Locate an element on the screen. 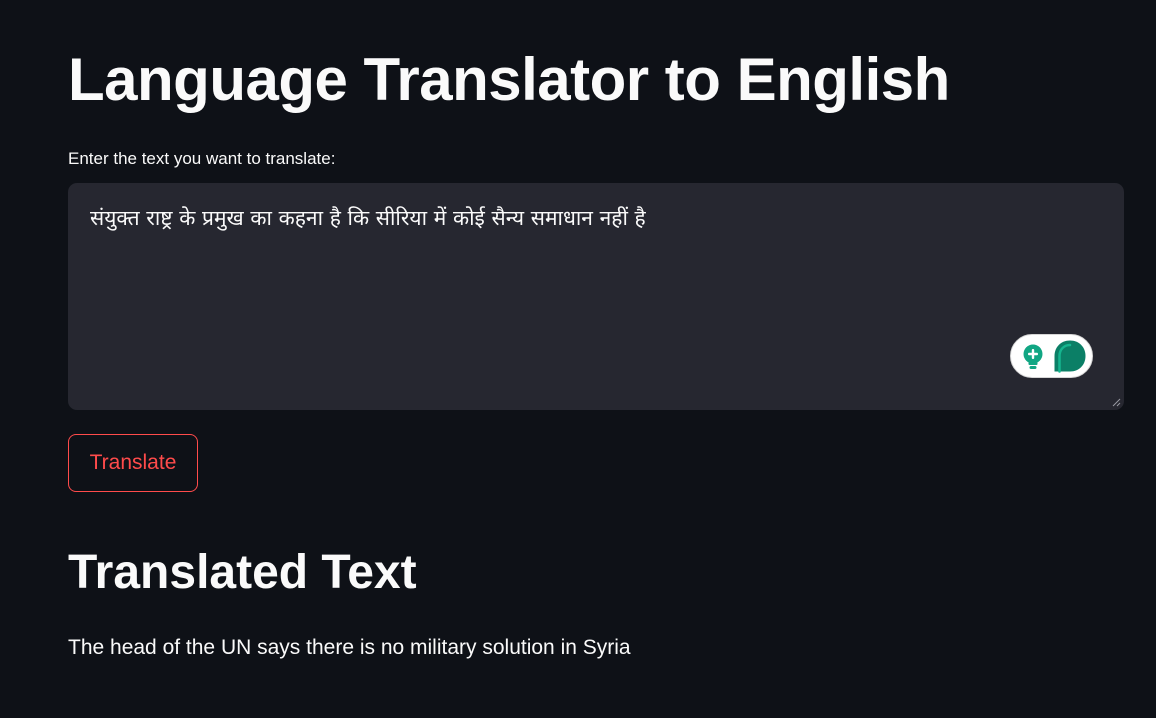  translated-text-heading: Translated Text is located at coordinates (242, 572).